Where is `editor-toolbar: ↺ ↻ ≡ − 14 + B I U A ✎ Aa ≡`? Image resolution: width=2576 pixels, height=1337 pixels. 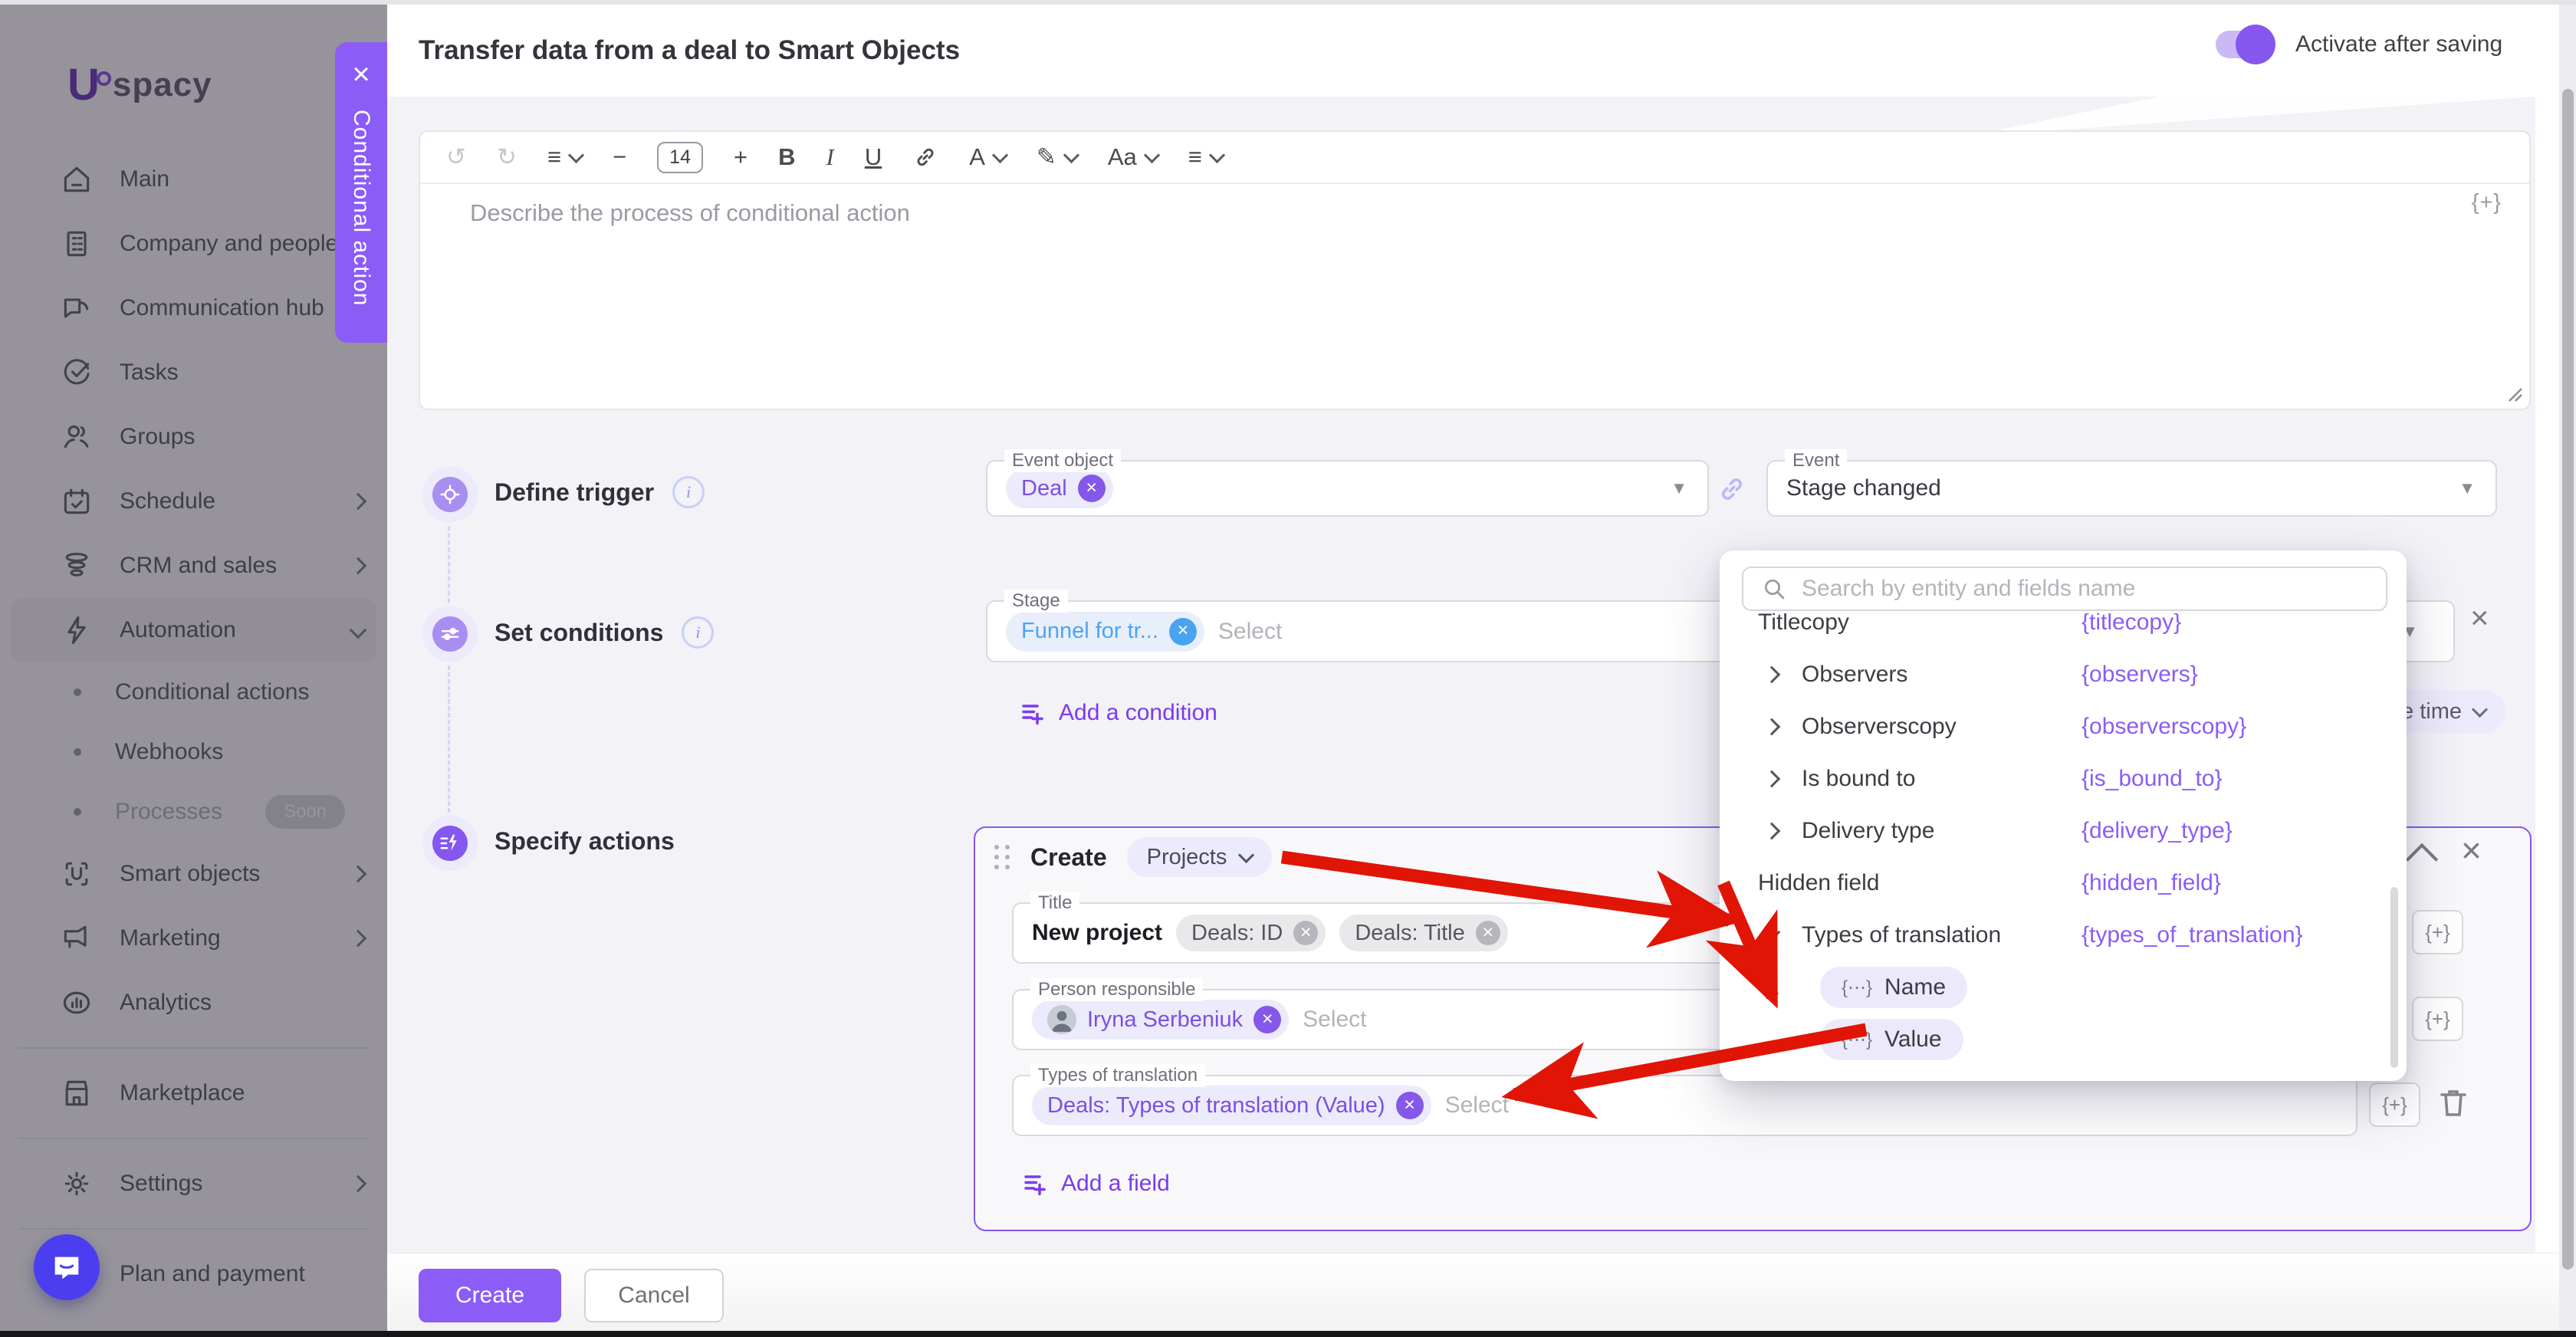 editor-toolbar: ↺ ↻ ≡ − 14 + B I U A ✎ Aa ≡ is located at coordinates (1475, 158).